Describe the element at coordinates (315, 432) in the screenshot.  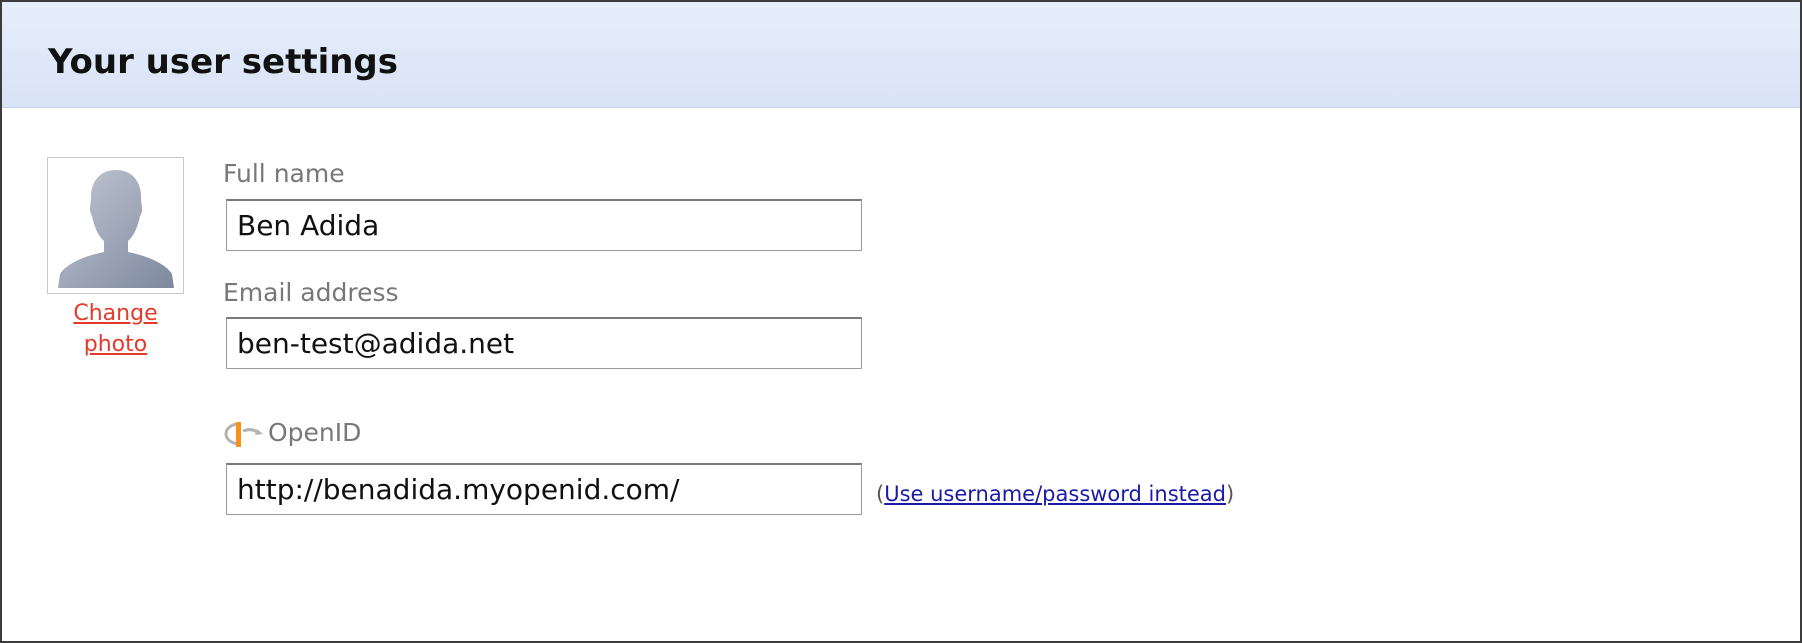
I see `openid-label: OpenID` at that location.